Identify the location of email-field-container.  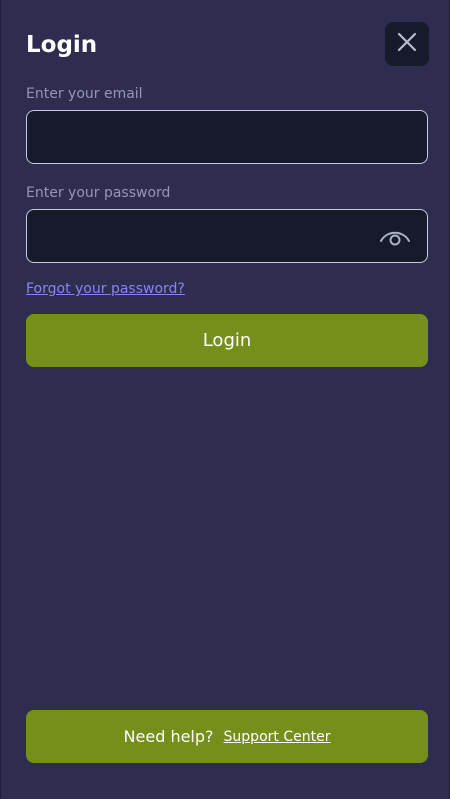
(227, 137).